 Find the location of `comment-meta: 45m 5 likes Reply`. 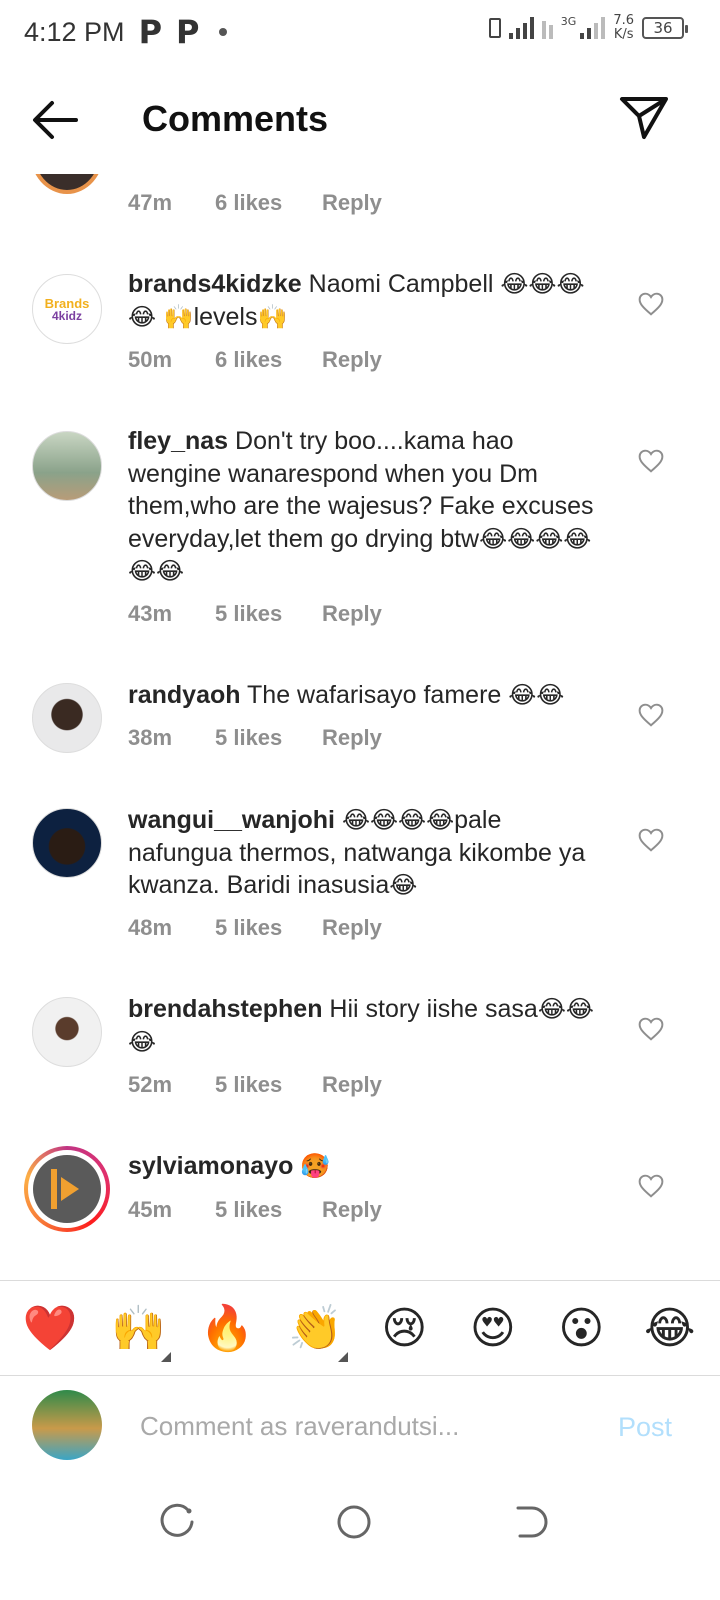

comment-meta: 45m 5 likes Reply is located at coordinates (255, 1210).